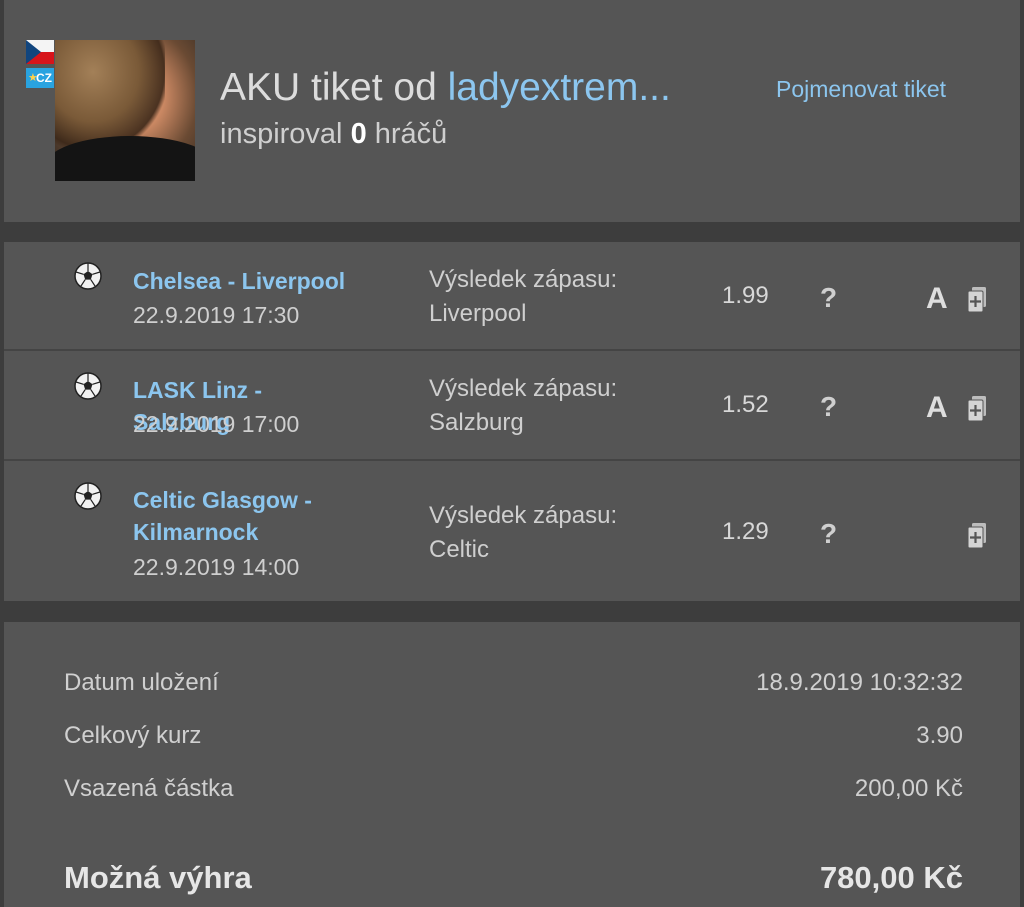 Image resolution: width=1024 pixels, height=907 pixels. What do you see at coordinates (334, 87) in the screenshot?
I see `title-prefix: AKU tiket od` at bounding box center [334, 87].